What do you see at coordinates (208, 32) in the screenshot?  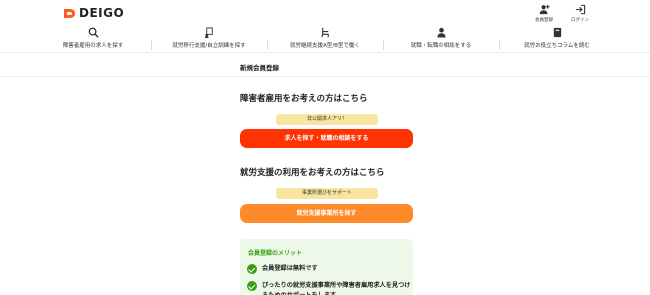 I see `training-icon` at bounding box center [208, 32].